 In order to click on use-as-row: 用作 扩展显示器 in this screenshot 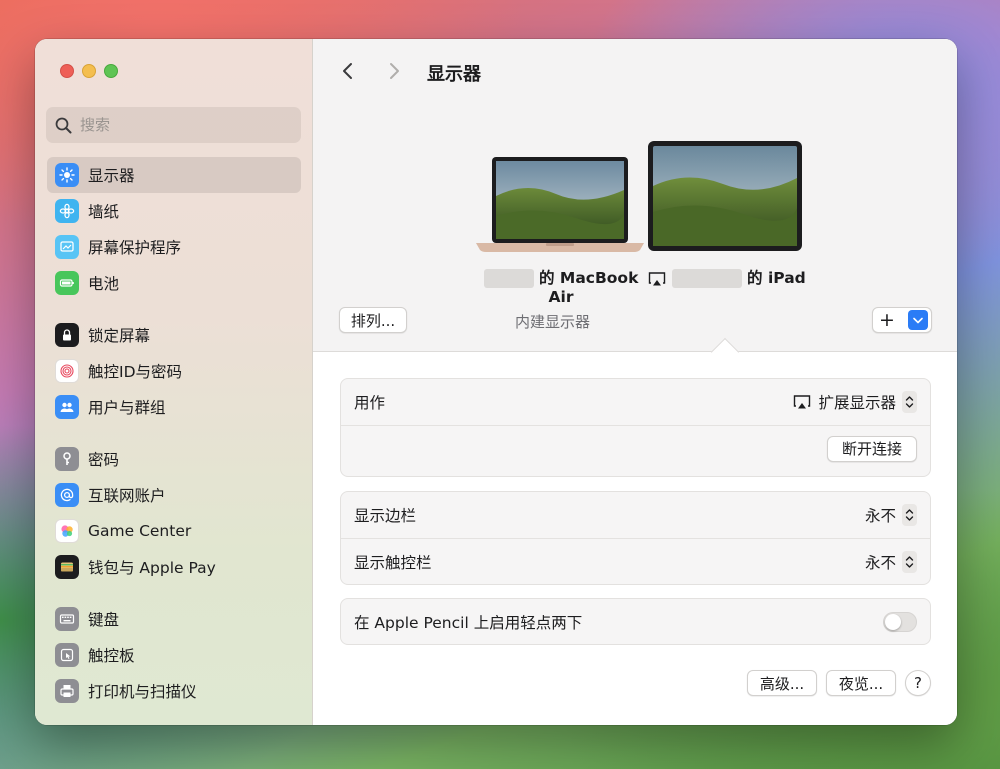, I will do `click(635, 402)`.